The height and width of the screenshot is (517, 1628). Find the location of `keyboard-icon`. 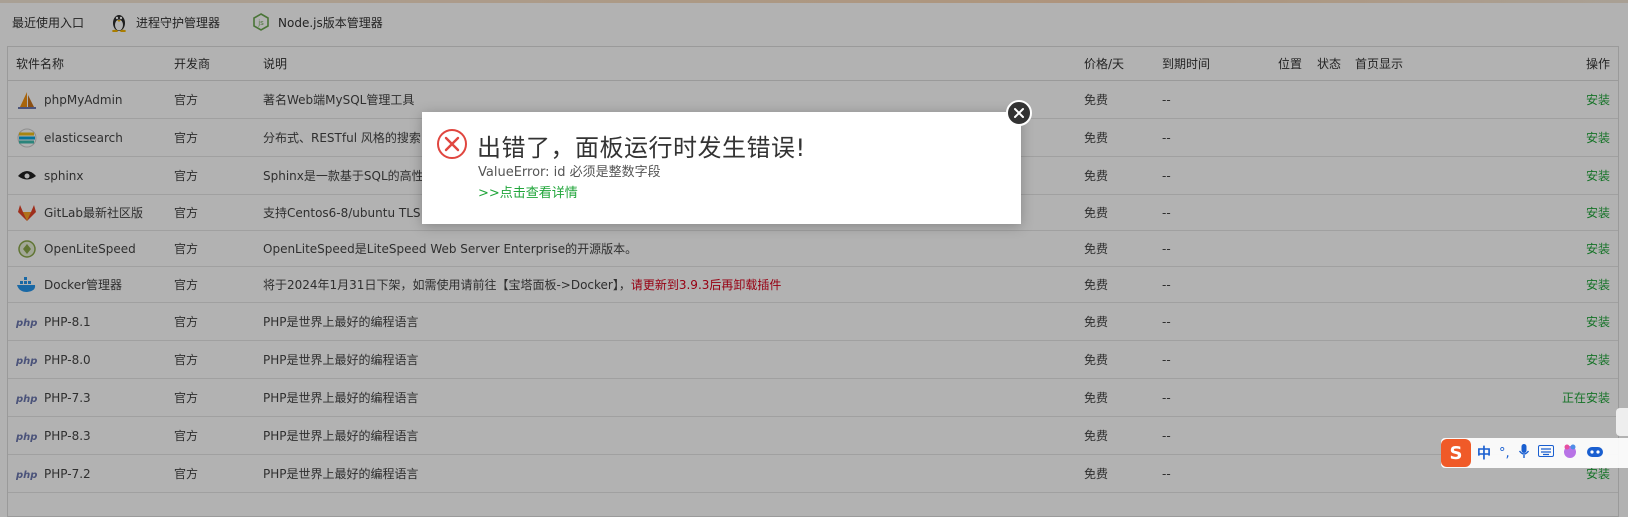

keyboard-icon is located at coordinates (1545, 453).